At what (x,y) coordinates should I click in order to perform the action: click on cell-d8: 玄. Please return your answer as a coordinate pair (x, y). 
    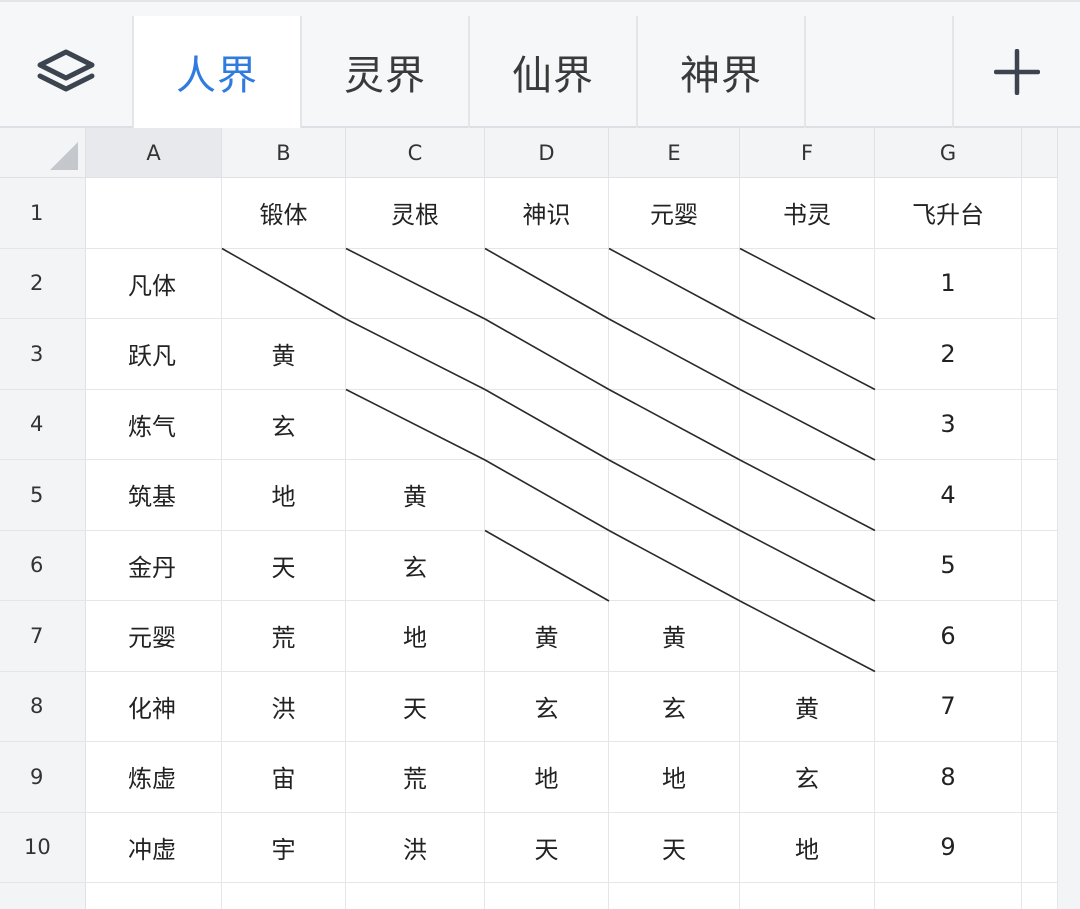
    Looking at the image, I should click on (547, 706).